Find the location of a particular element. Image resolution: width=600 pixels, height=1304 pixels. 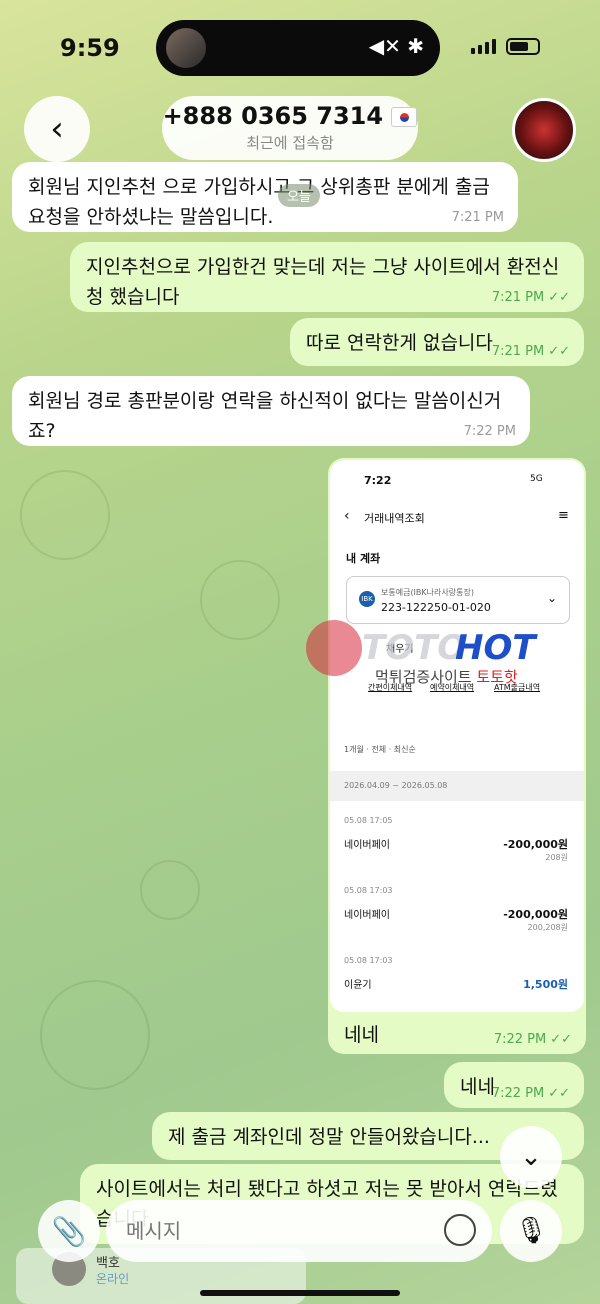

microphone-icon: 🎙 is located at coordinates (531, 1231).